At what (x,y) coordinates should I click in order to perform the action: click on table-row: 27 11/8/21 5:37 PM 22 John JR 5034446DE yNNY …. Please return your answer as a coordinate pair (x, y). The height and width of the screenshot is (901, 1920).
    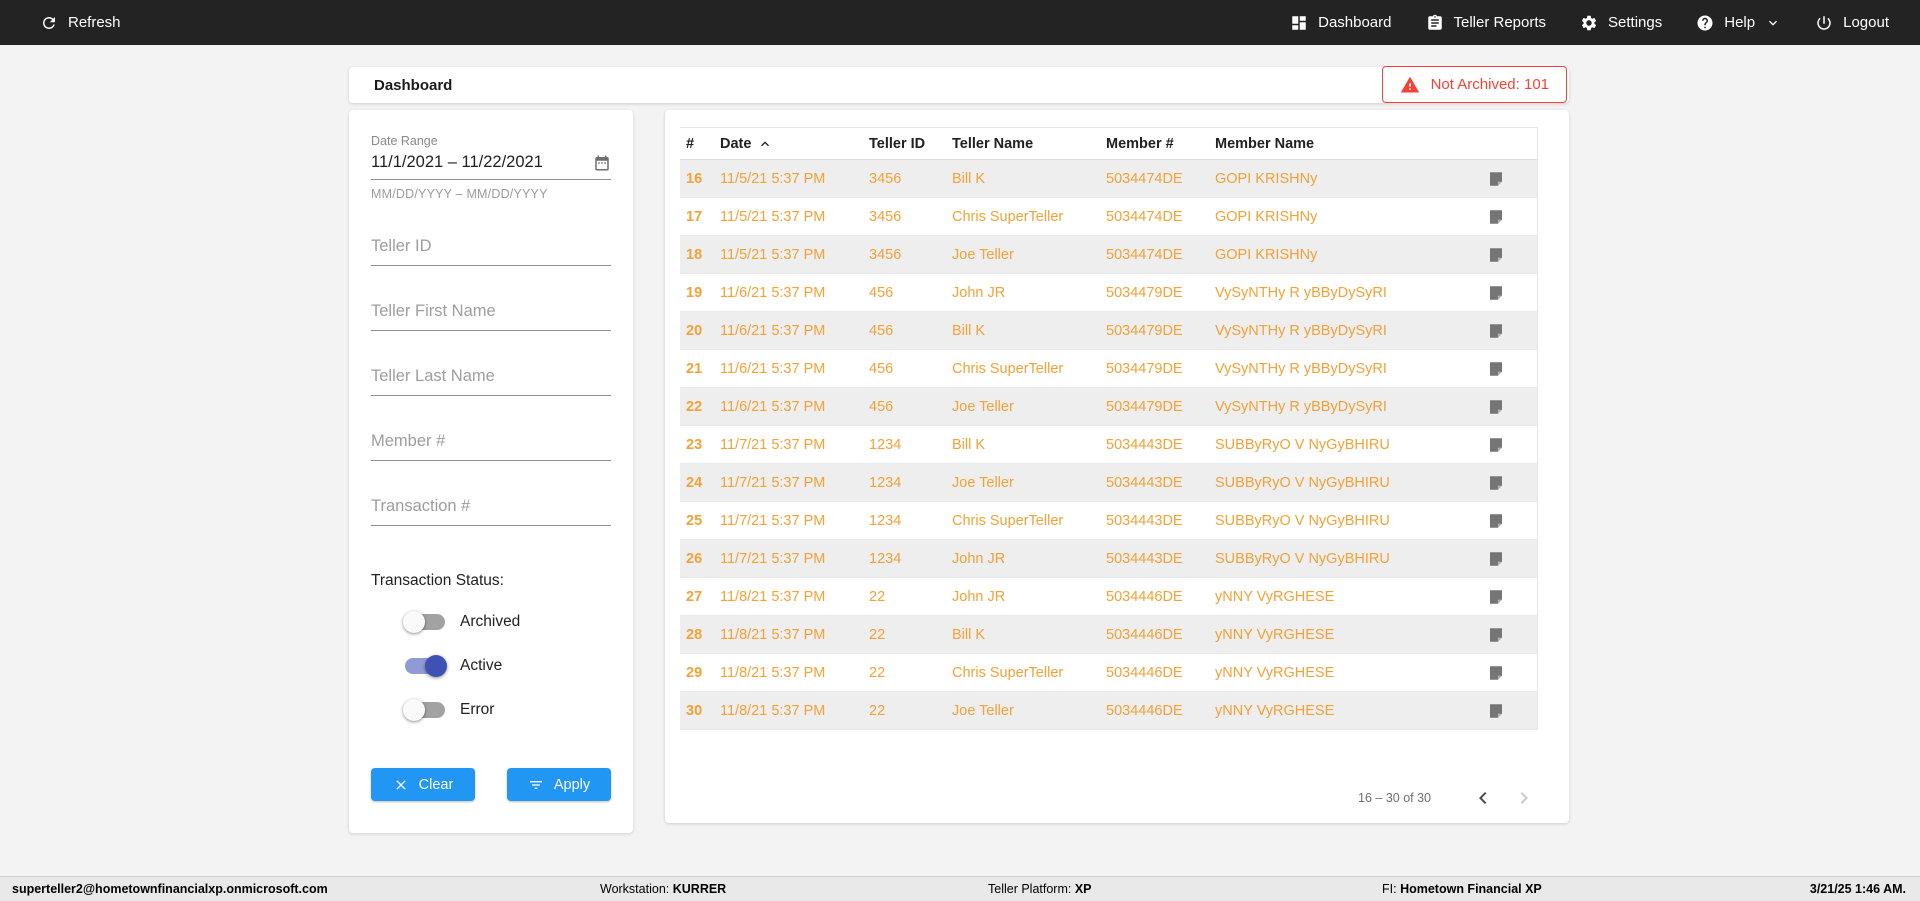
    Looking at the image, I should click on (1108, 597).